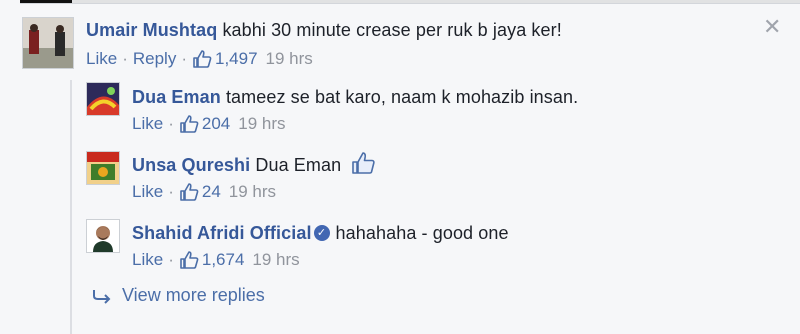 This screenshot has width=800, height=334. Describe the element at coordinates (410, 2) in the screenshot. I see `previous-comment-edge` at that location.